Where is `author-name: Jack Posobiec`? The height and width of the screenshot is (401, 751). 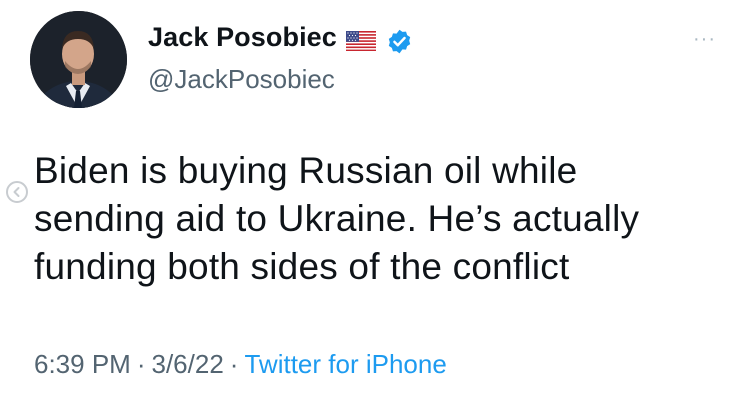 author-name: Jack Posobiec is located at coordinates (242, 37).